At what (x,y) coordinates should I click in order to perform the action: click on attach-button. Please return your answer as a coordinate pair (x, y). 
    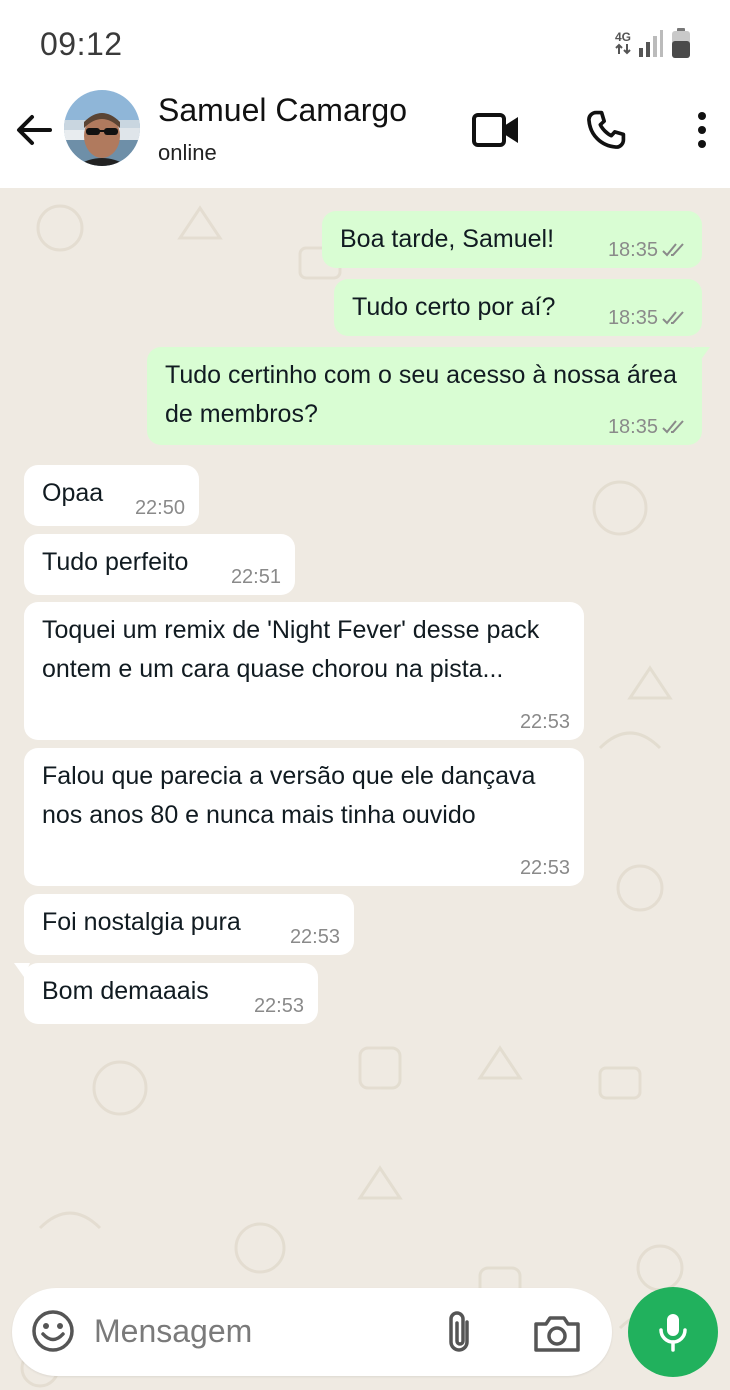
    Looking at the image, I should click on (459, 1332).